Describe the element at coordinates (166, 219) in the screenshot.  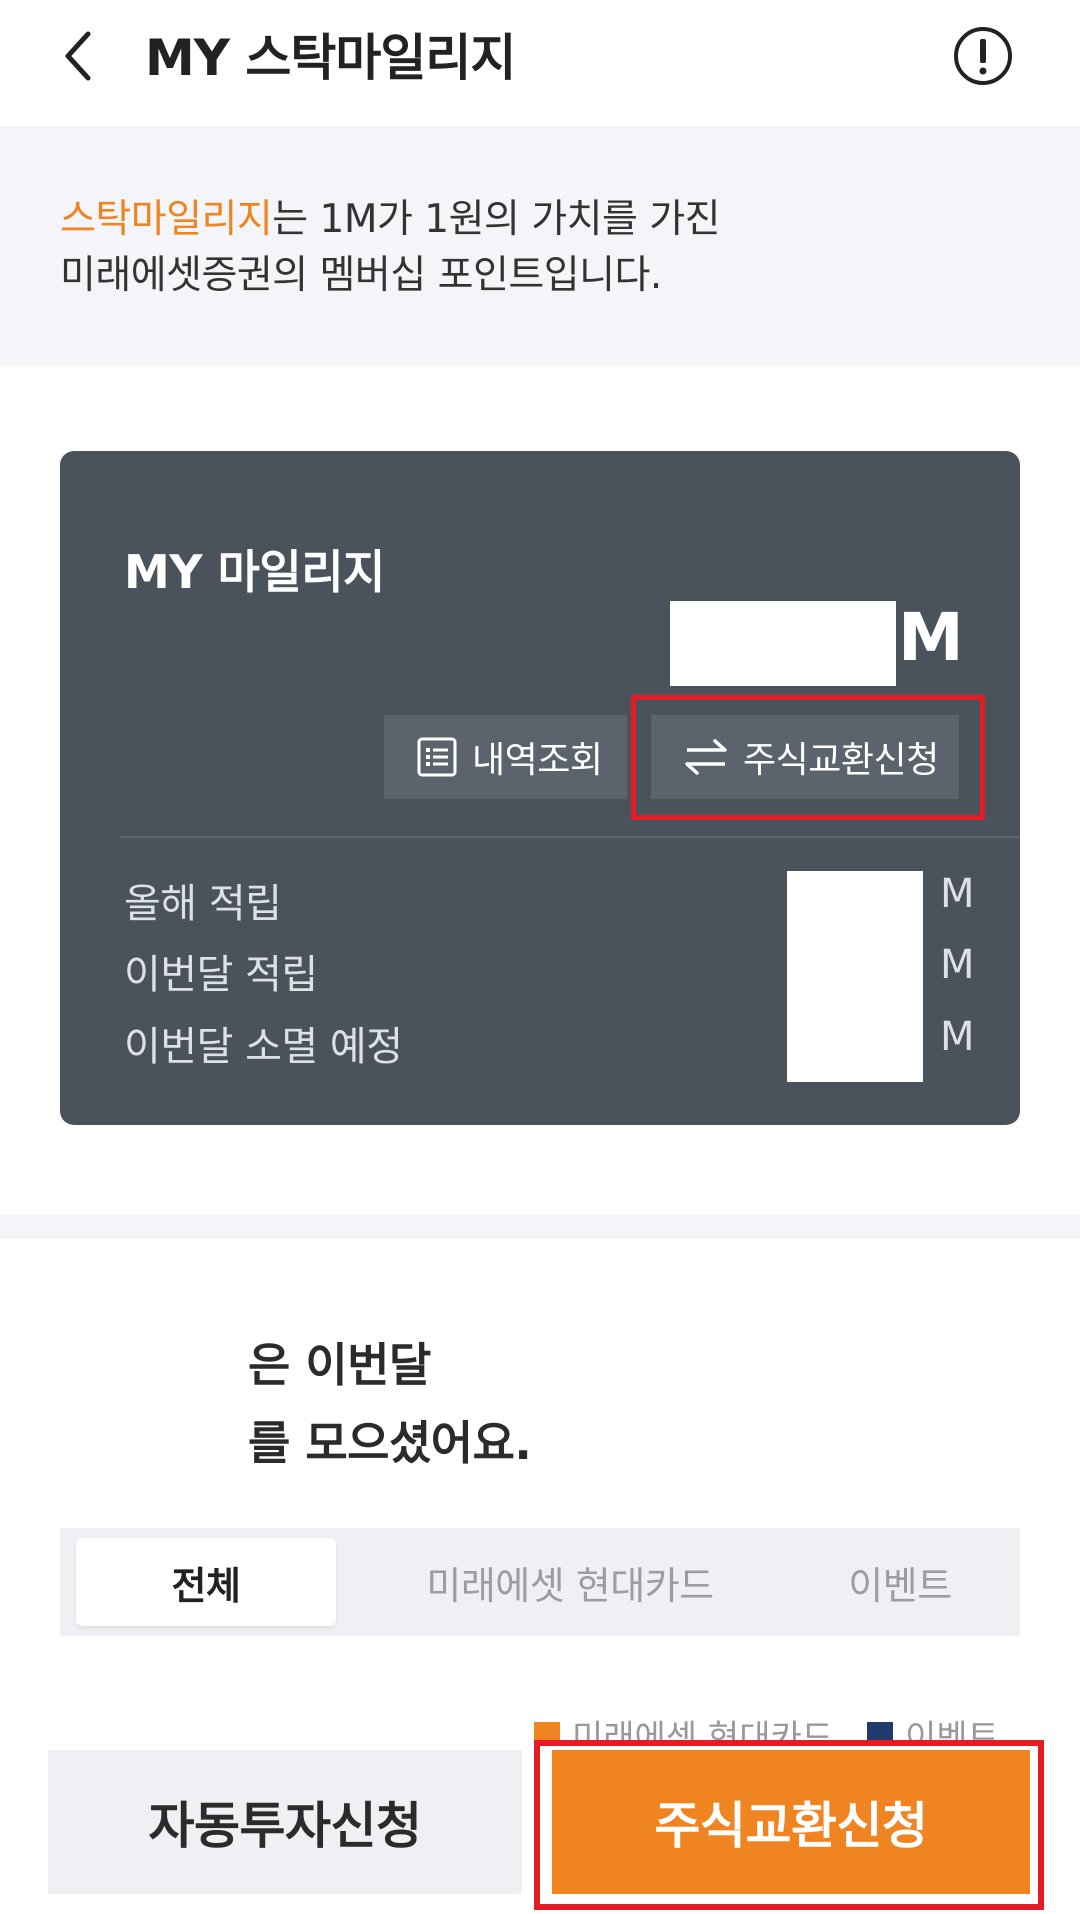
I see `intro-highlight: 스탁마일리지` at that location.